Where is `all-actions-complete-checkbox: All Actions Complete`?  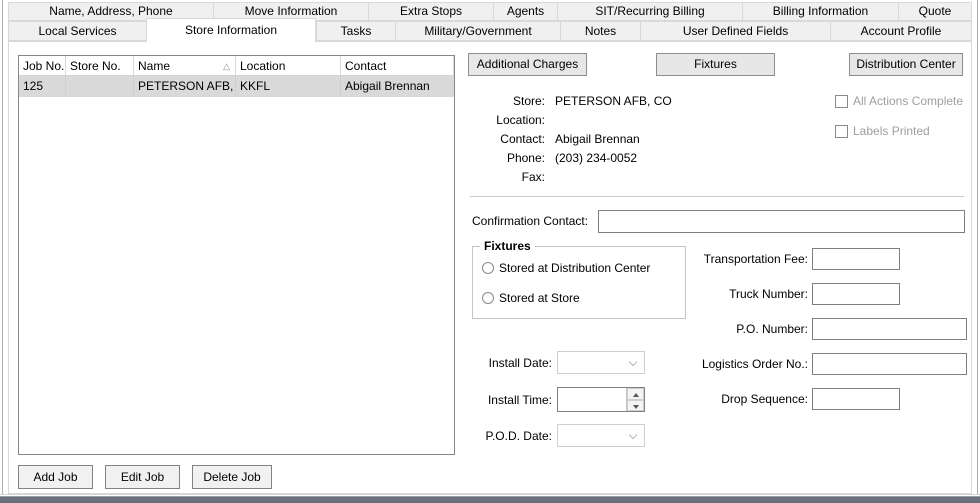
all-actions-complete-checkbox: All Actions Complete is located at coordinates (899, 101).